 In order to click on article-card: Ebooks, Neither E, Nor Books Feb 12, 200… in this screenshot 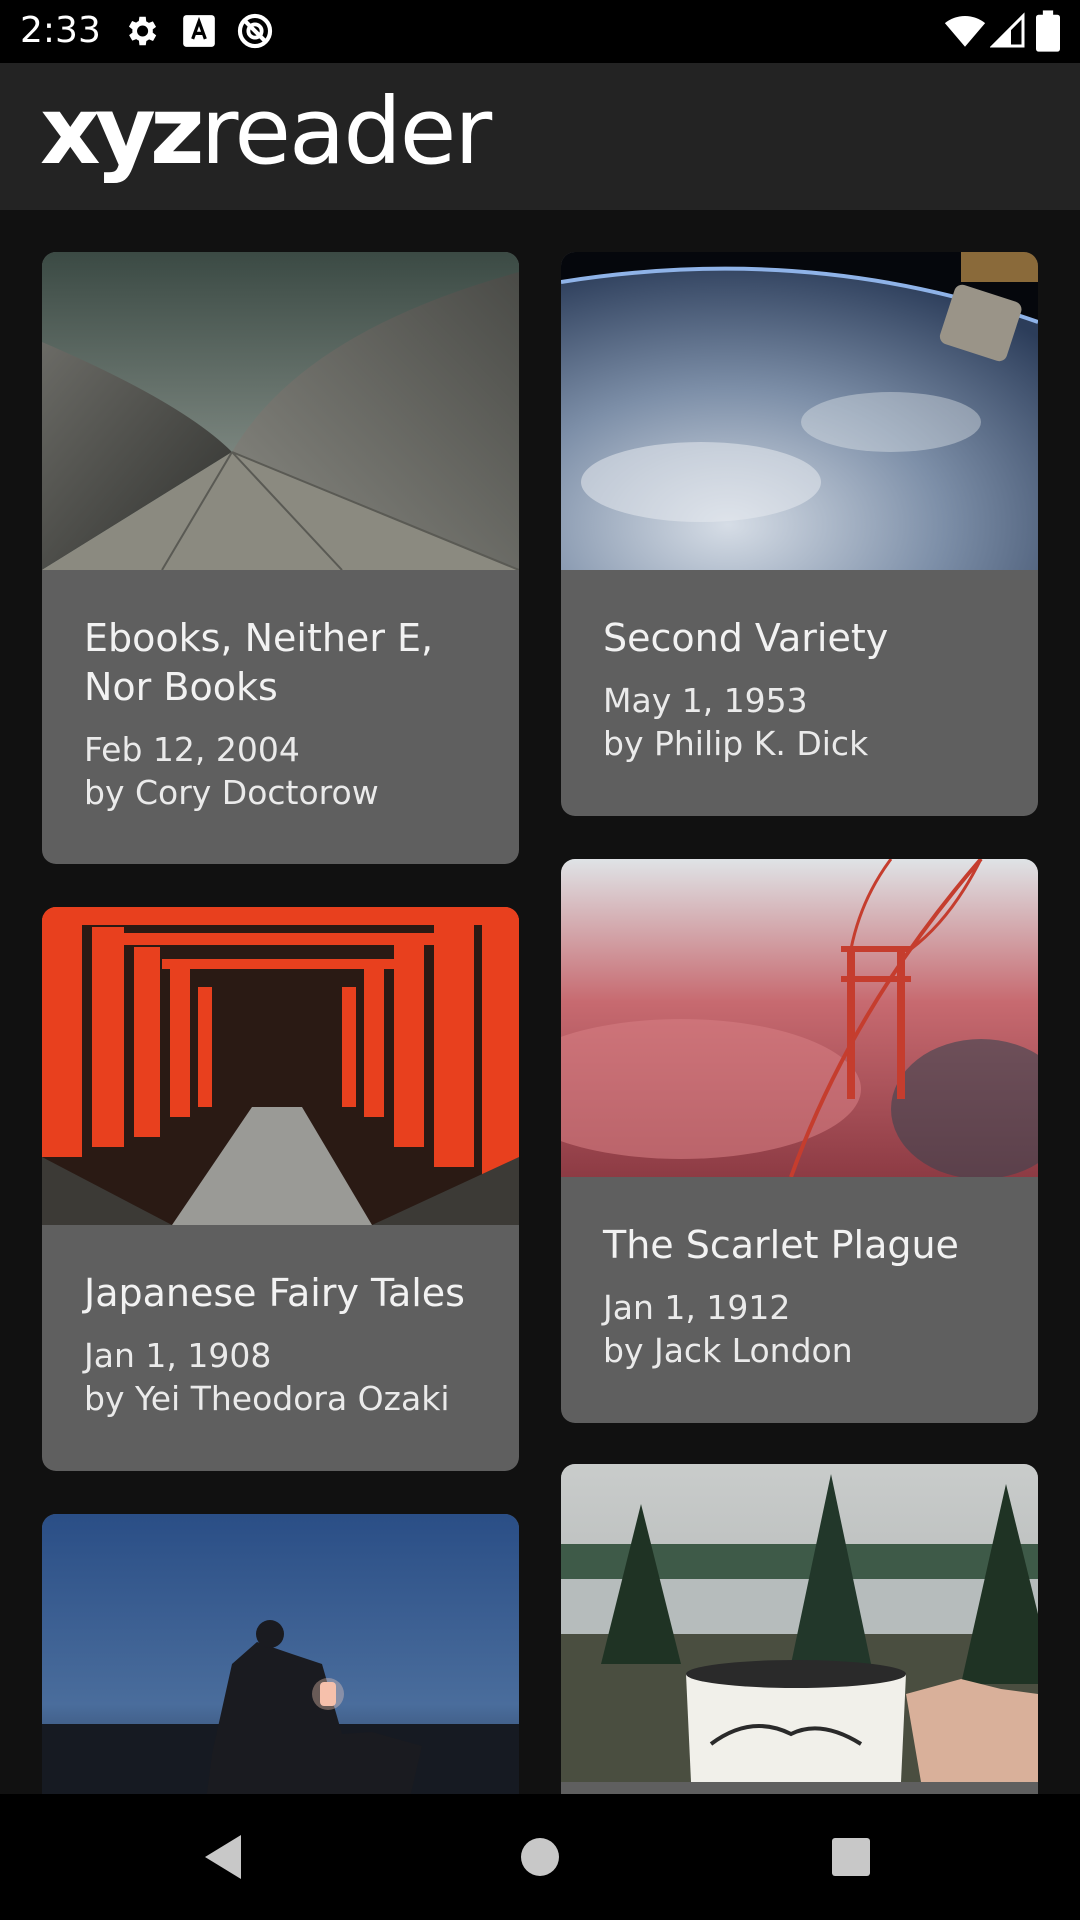, I will do `click(280, 558)`.